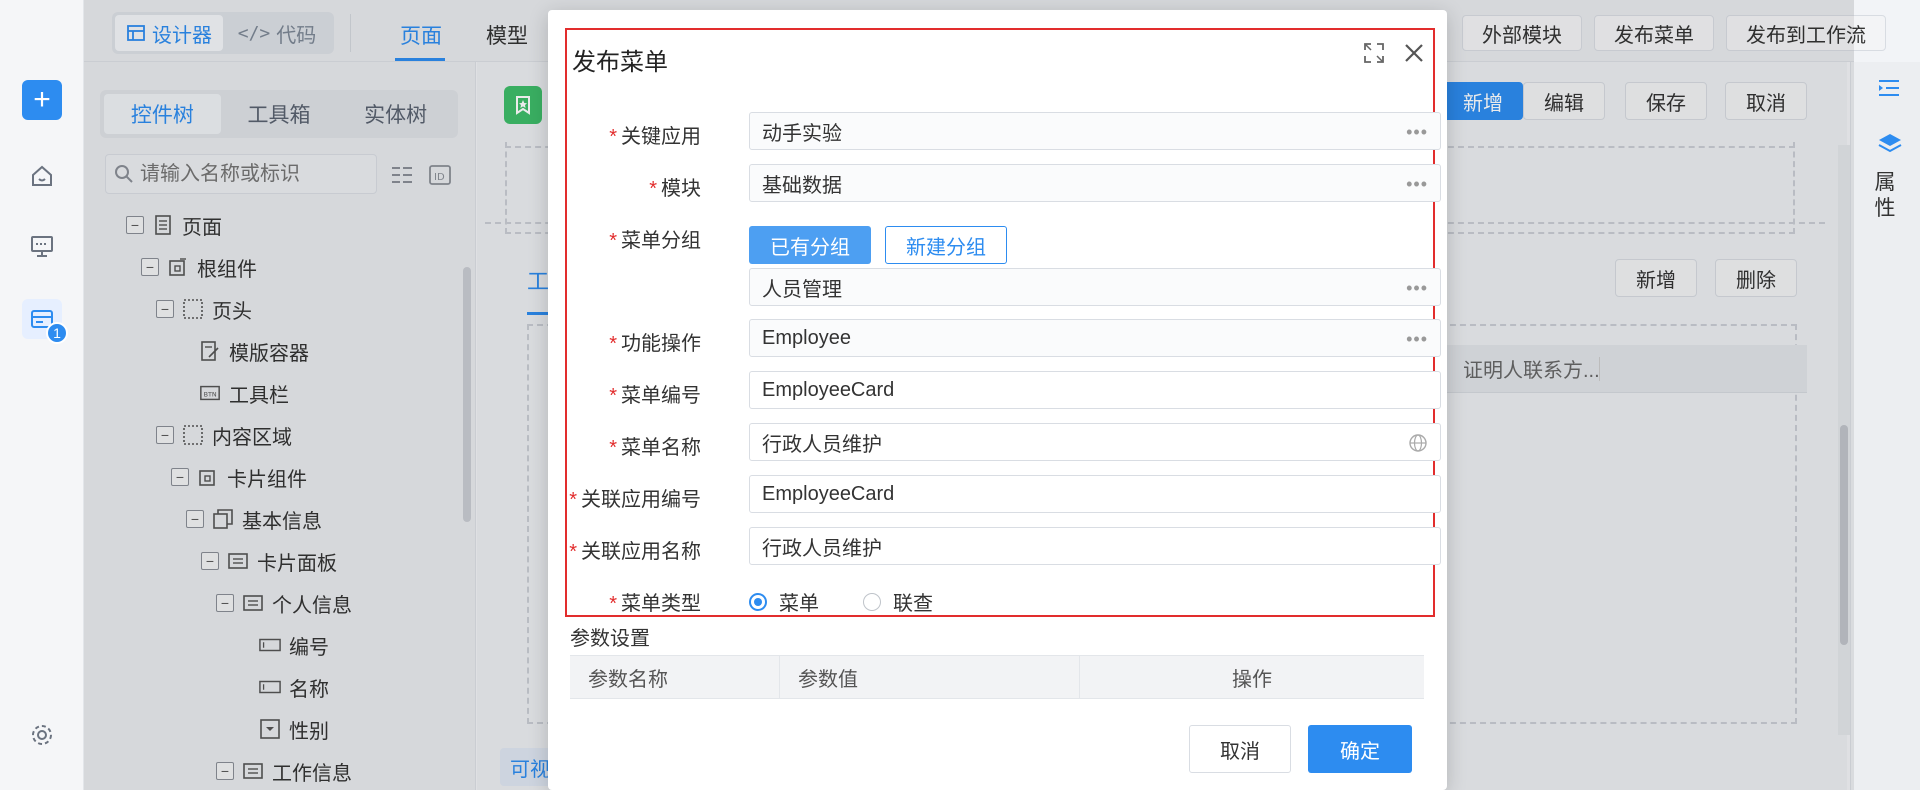  I want to click on rel-app-code-label: * 关联应用编号, so click(635, 500).